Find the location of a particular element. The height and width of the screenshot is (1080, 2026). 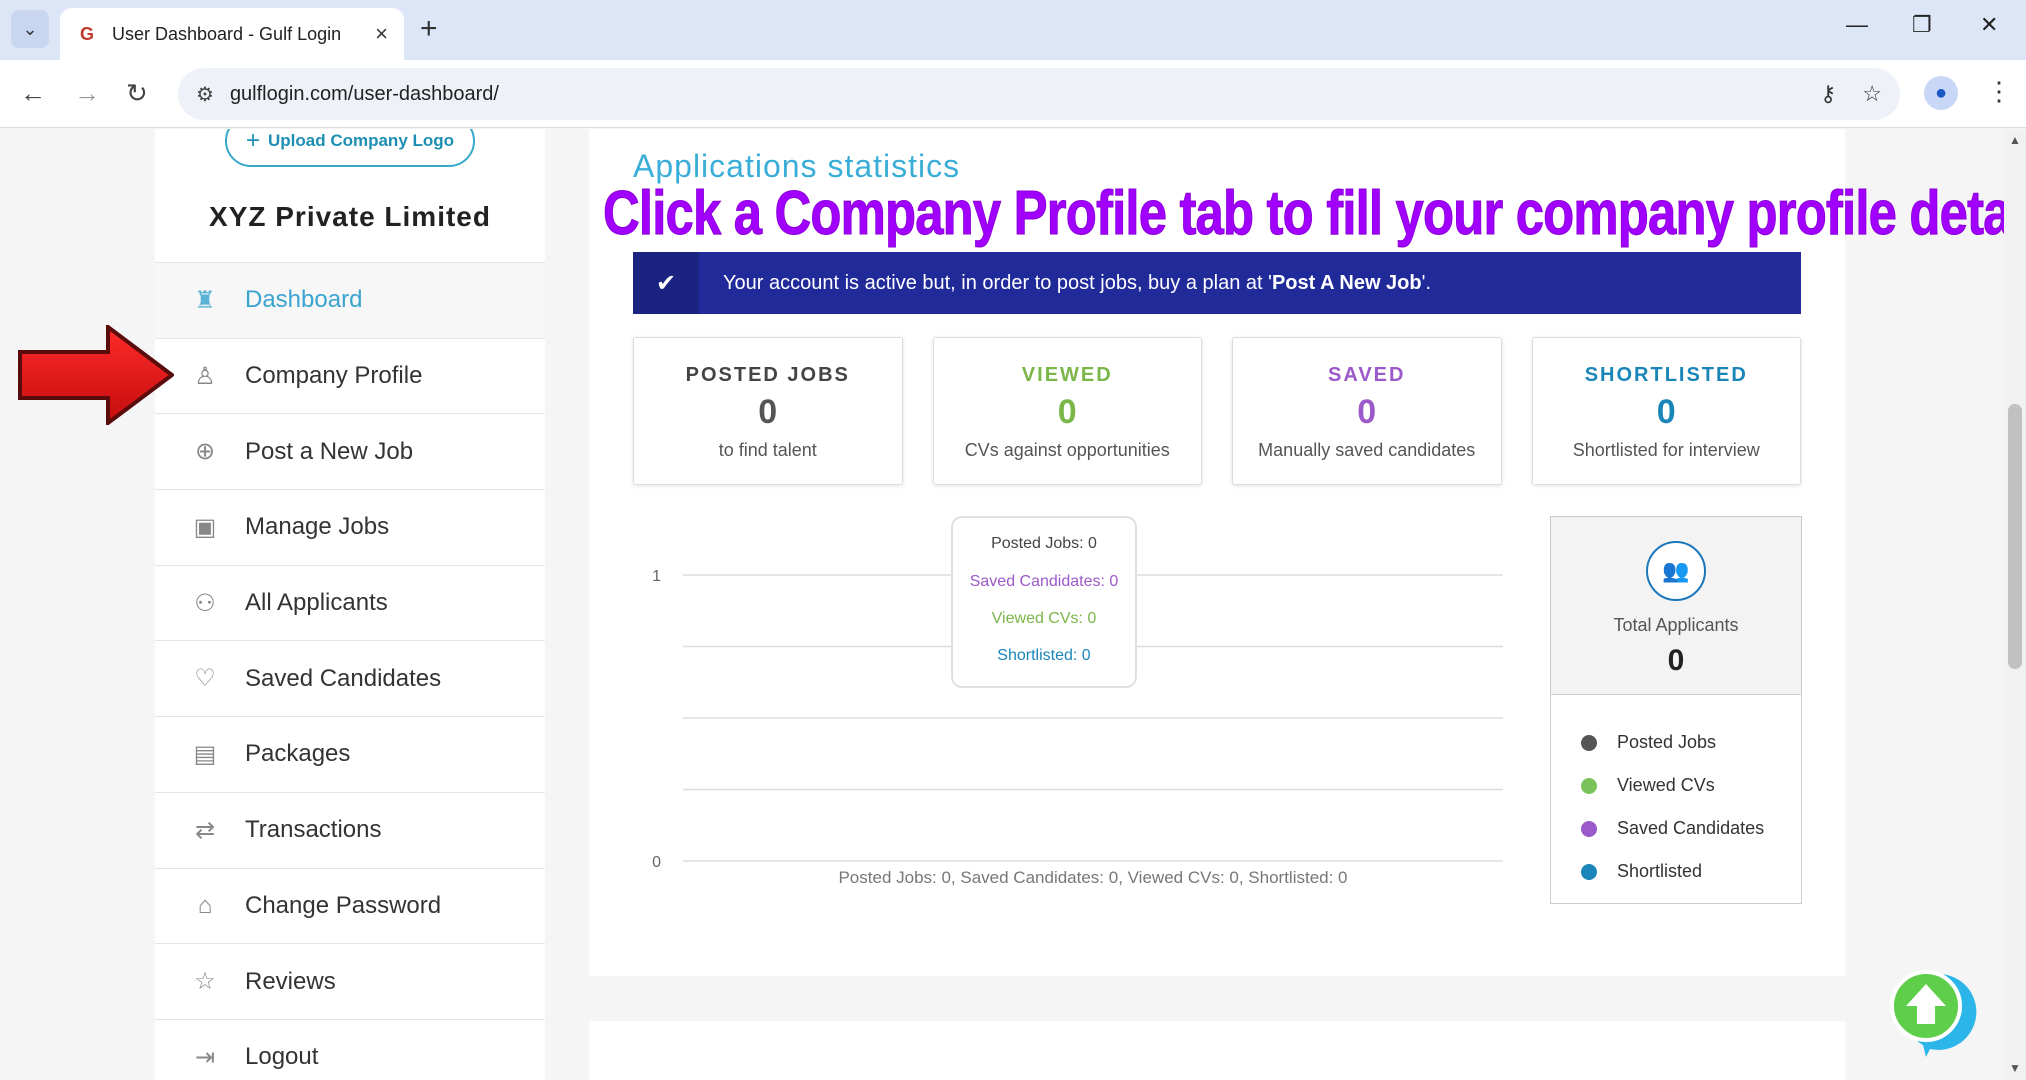

scroll-to-top-button is located at coordinates (1932, 1012).